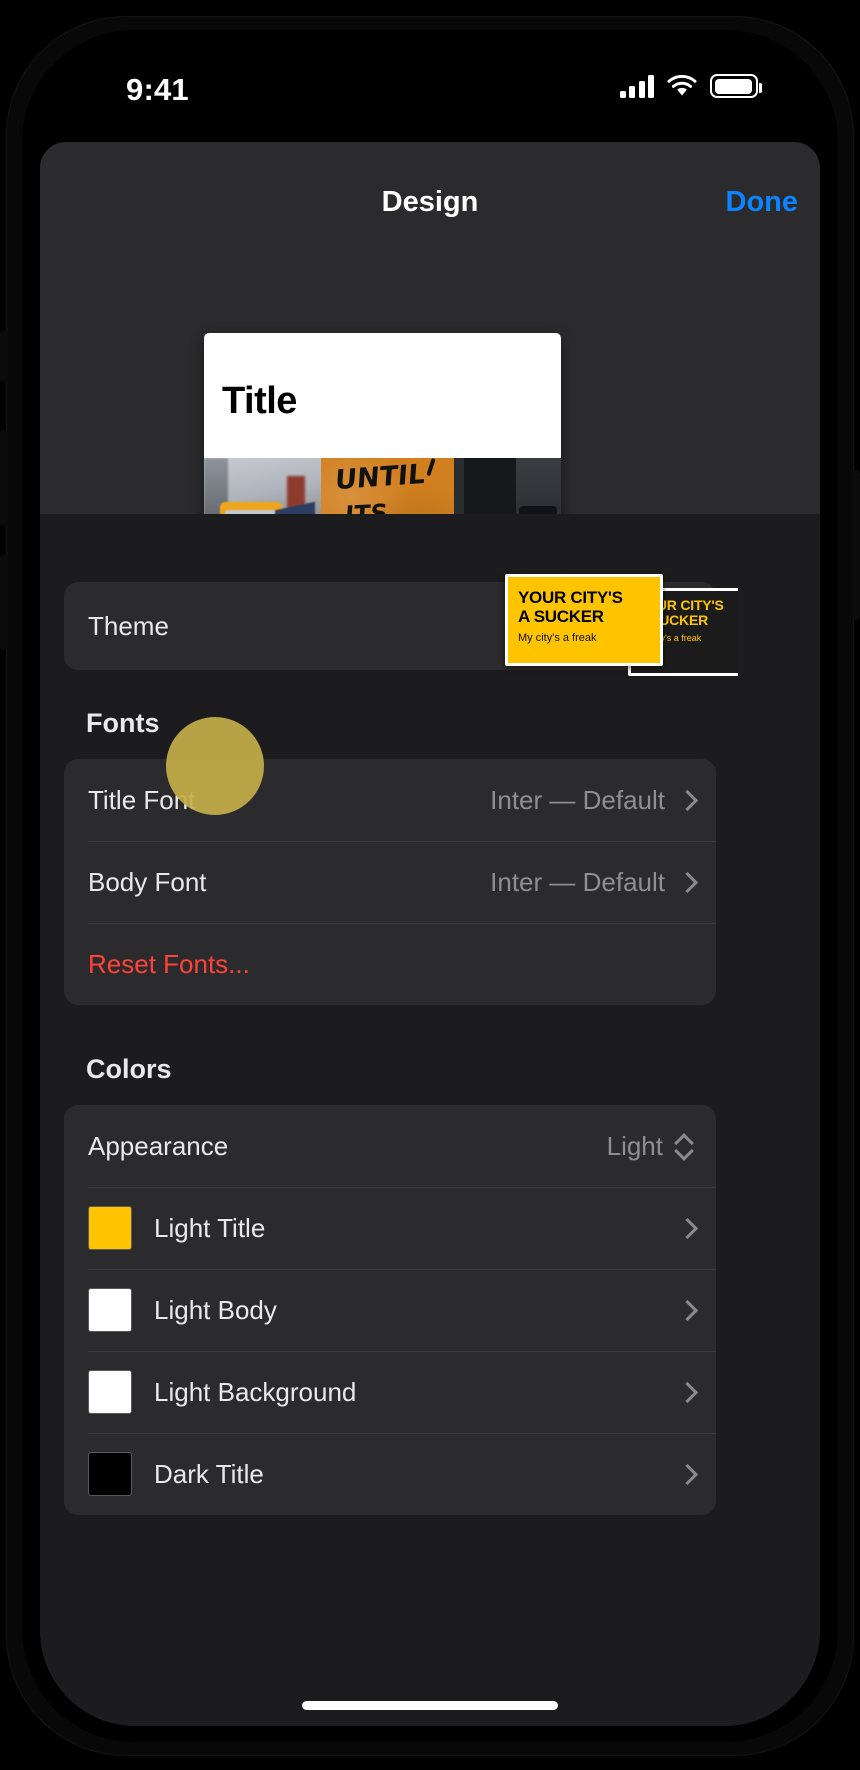 This screenshot has height=1770, width=860. Describe the element at coordinates (557, 638) in the screenshot. I see `theme-thumbnail-primary-subhead: My city's a freak` at that location.